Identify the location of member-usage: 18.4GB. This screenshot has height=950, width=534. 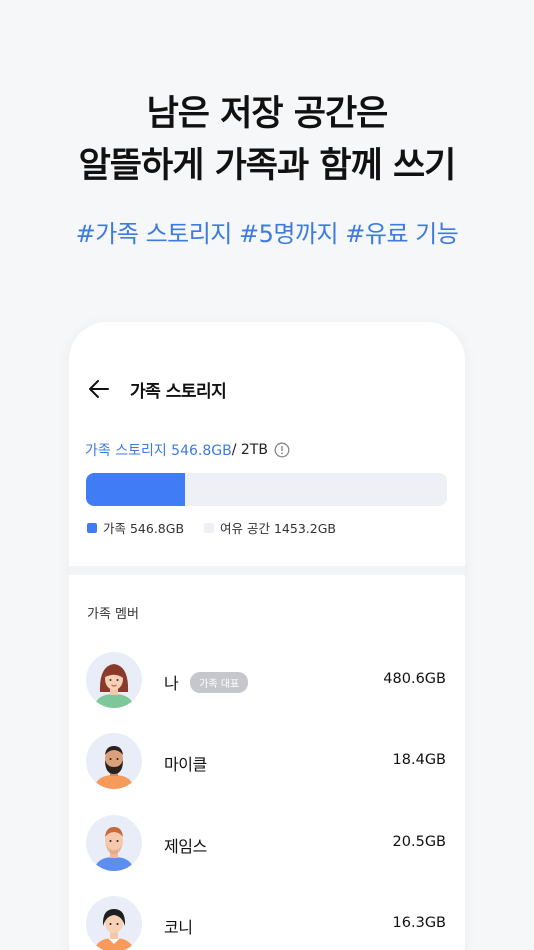
(419, 760).